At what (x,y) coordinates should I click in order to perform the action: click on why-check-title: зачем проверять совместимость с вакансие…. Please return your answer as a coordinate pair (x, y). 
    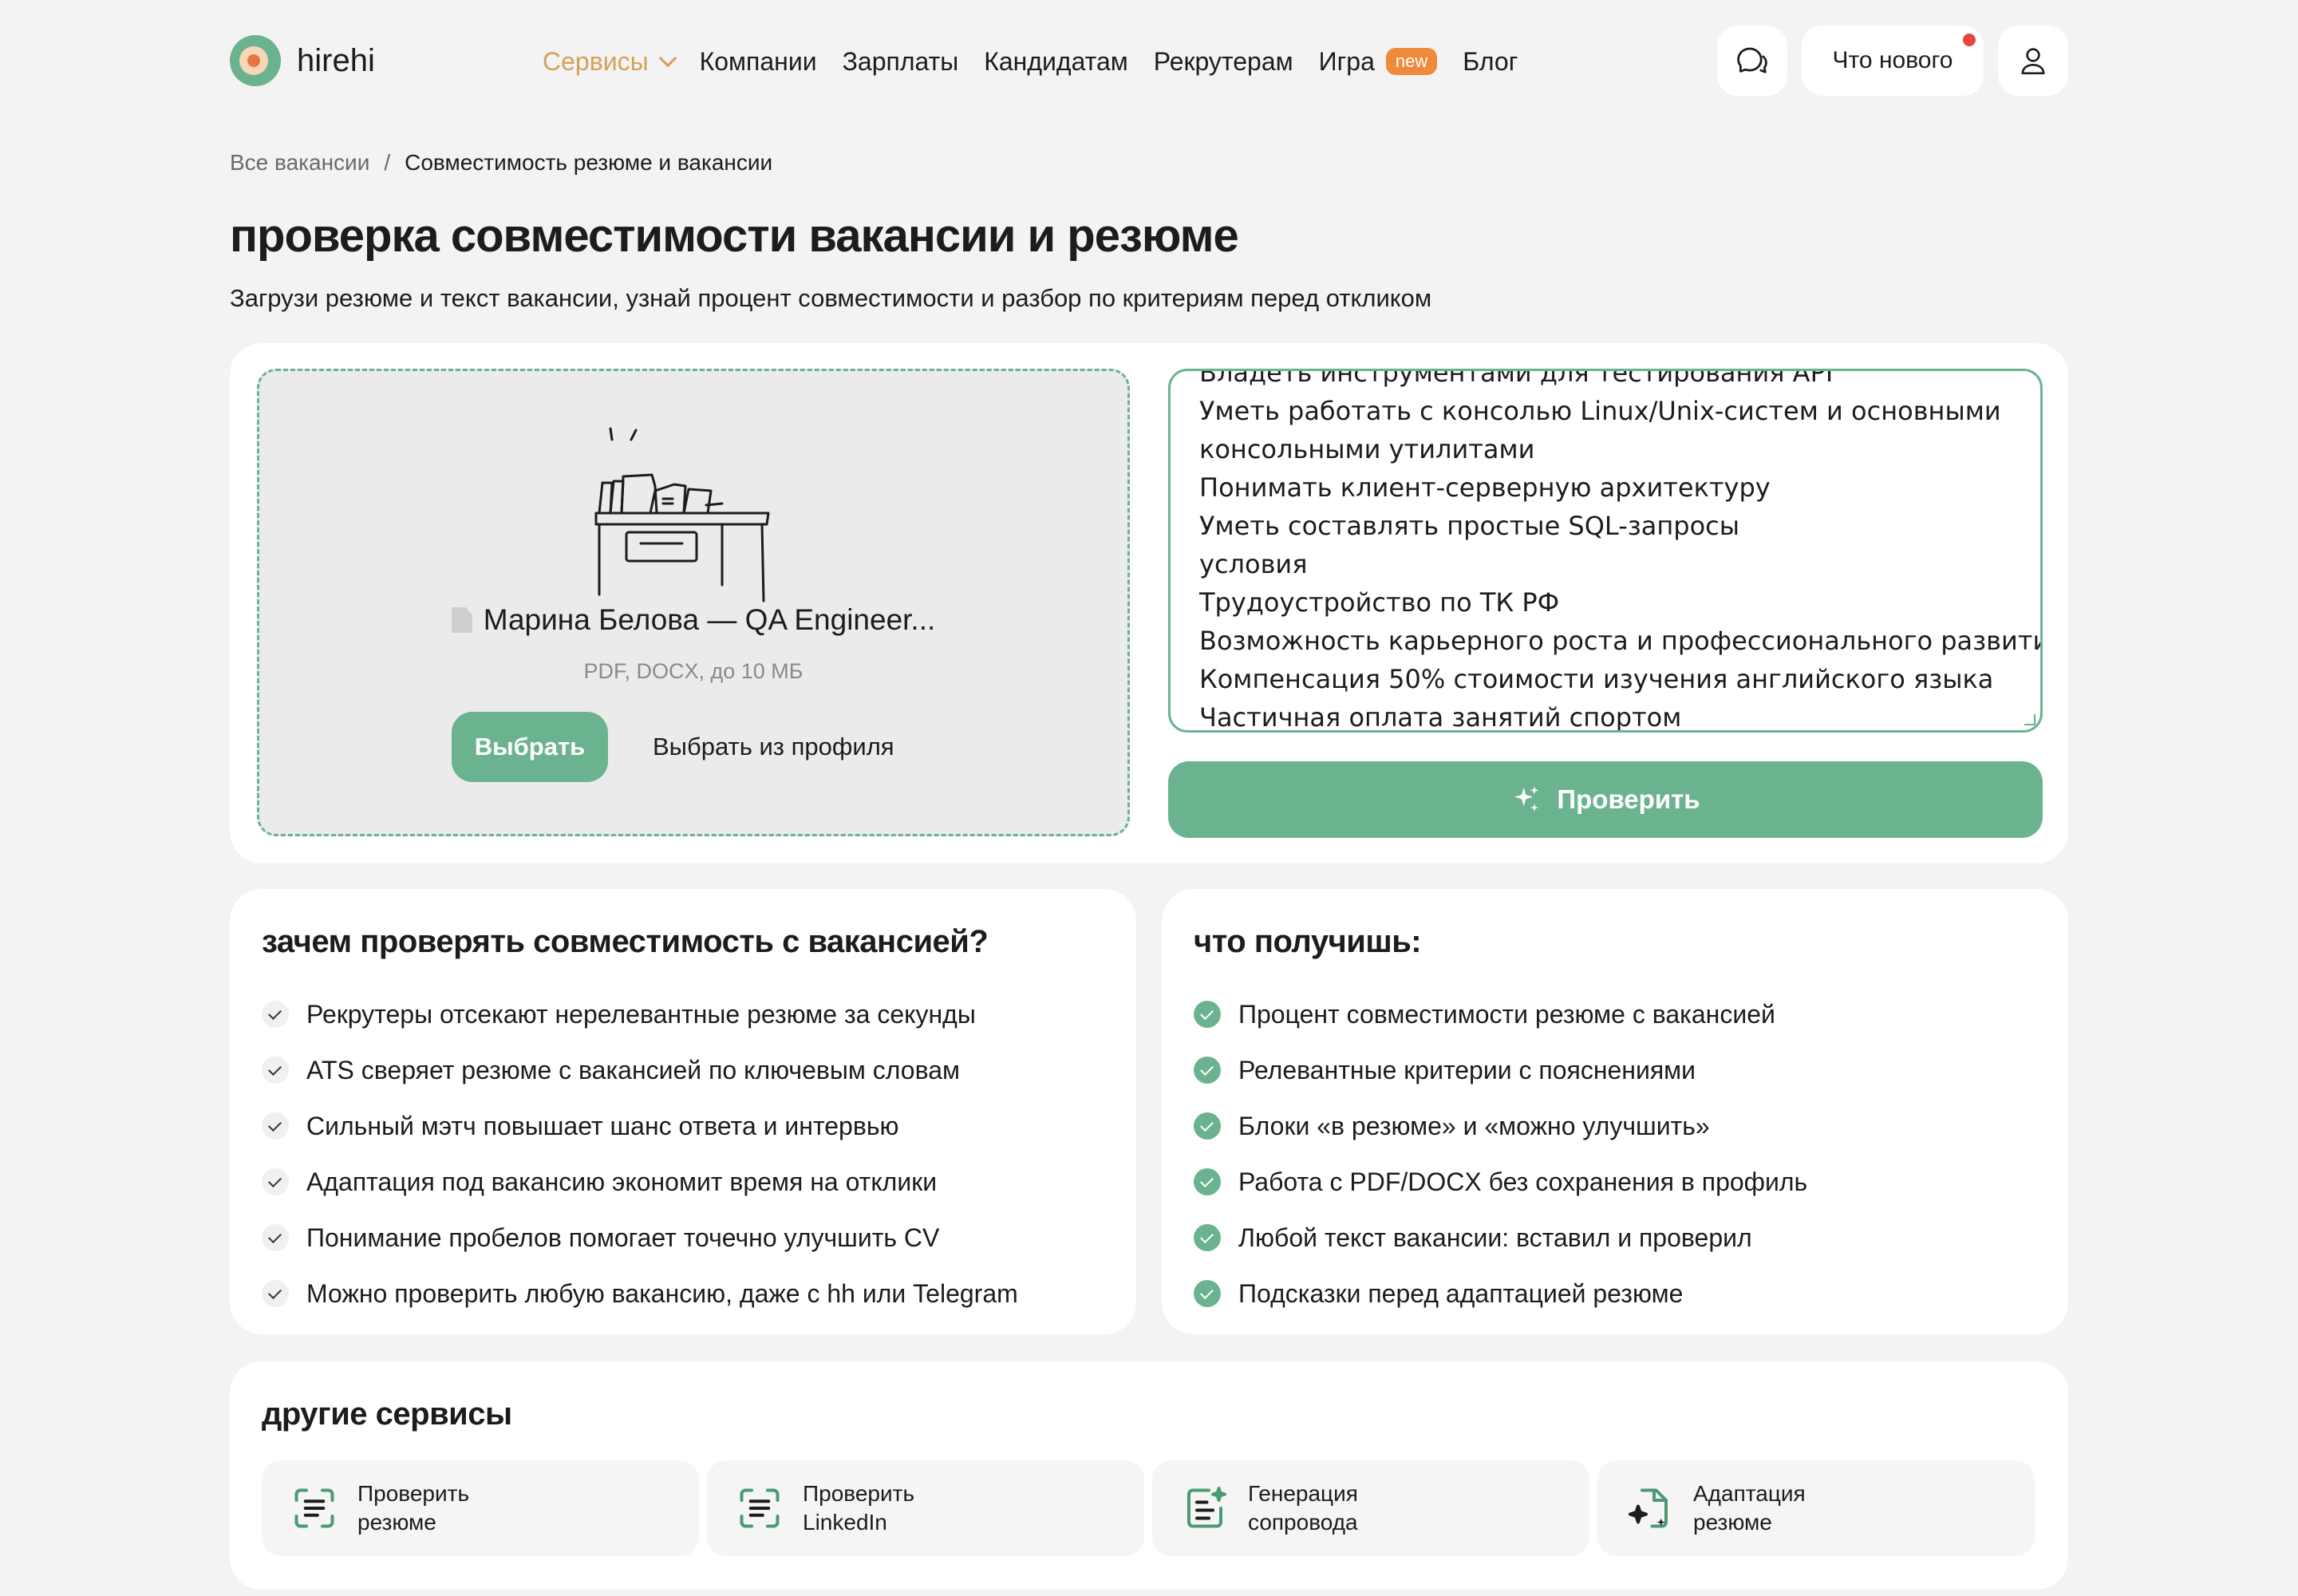
    Looking at the image, I should click on (626, 941).